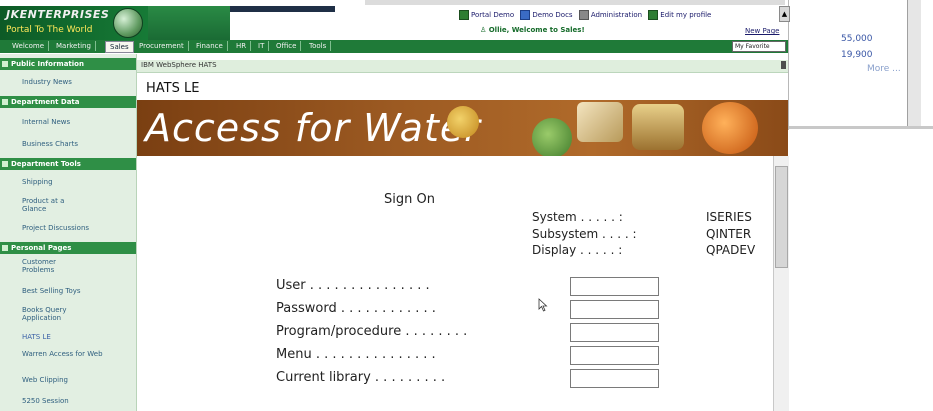 The image size is (933, 411). I want to click on sidebar-item-internal-news: Internal News, so click(68, 122).